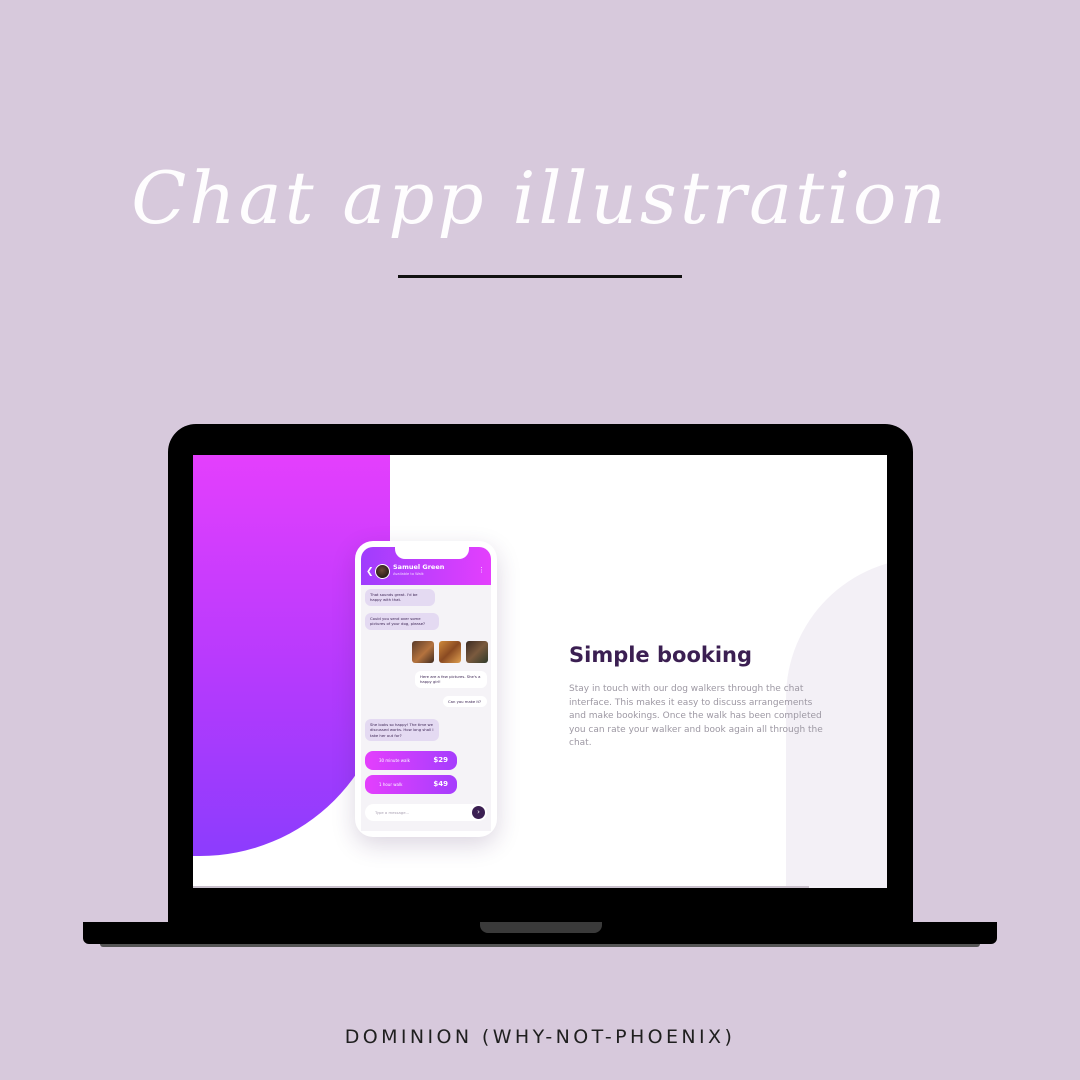 The image size is (1080, 1080). Describe the element at coordinates (391, 784) in the screenshot. I see `offer-label: 1 hour walk` at that location.